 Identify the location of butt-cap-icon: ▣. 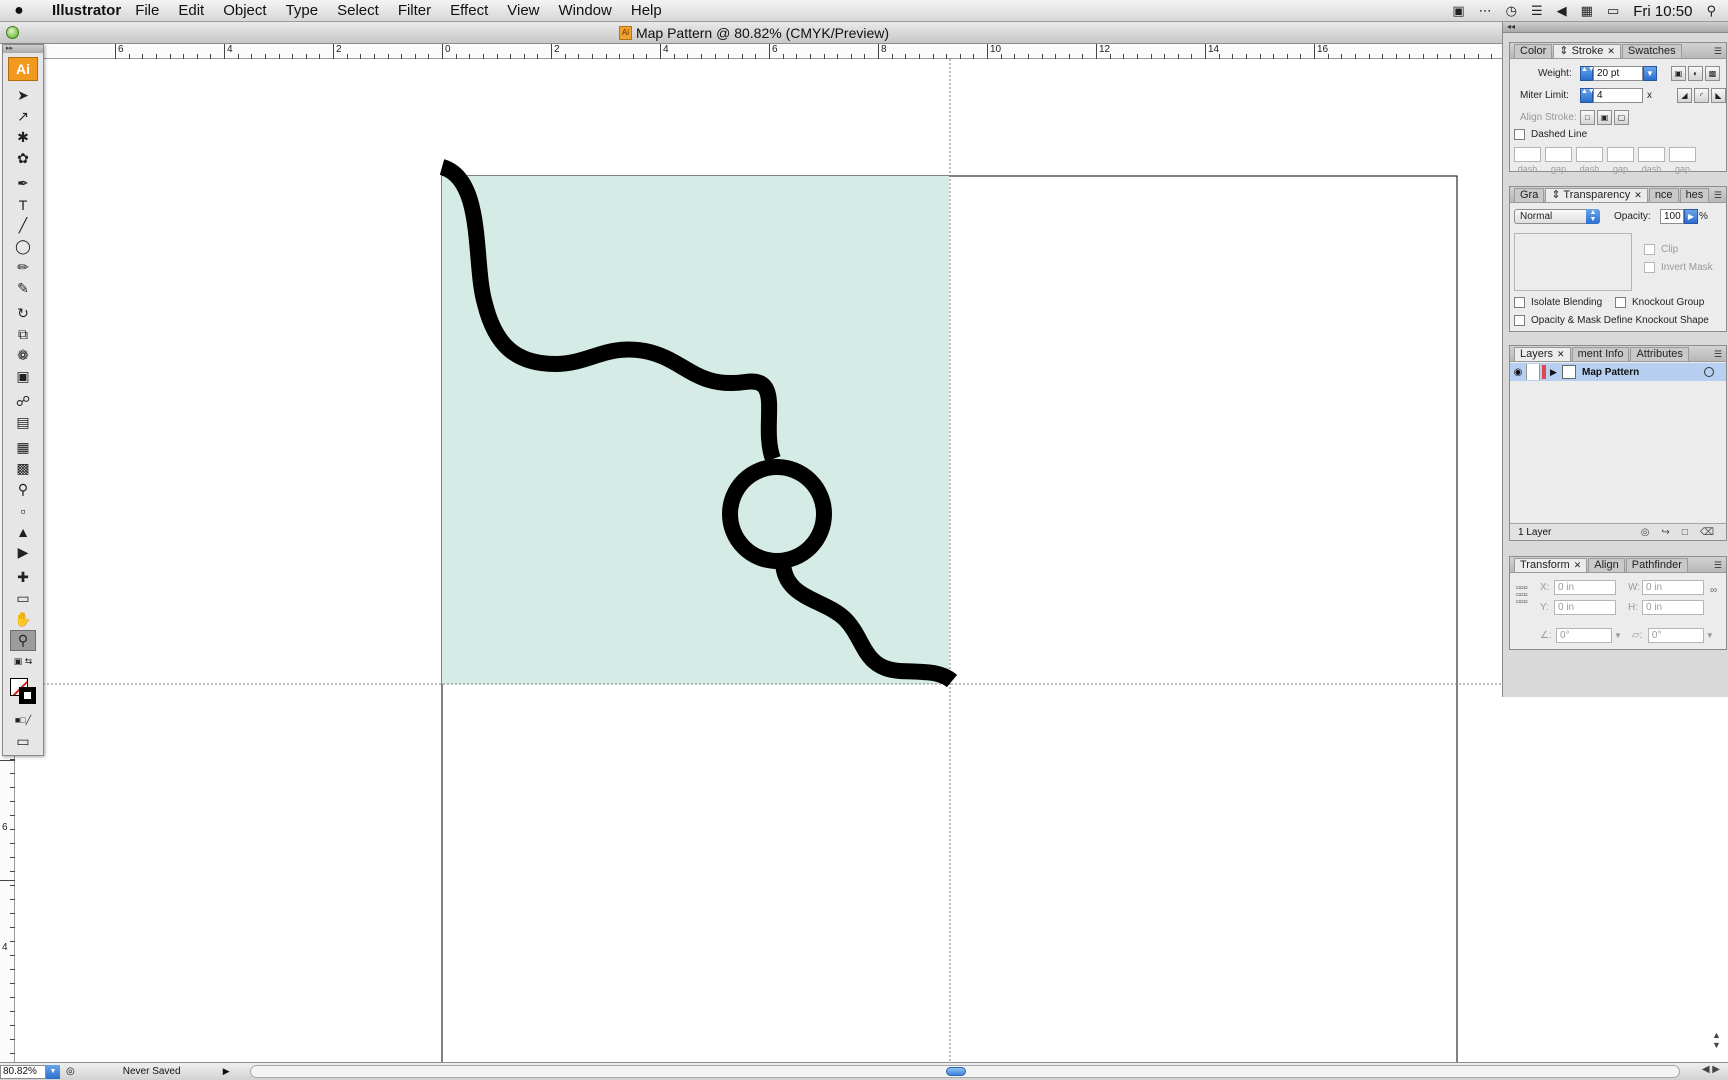
(1678, 73).